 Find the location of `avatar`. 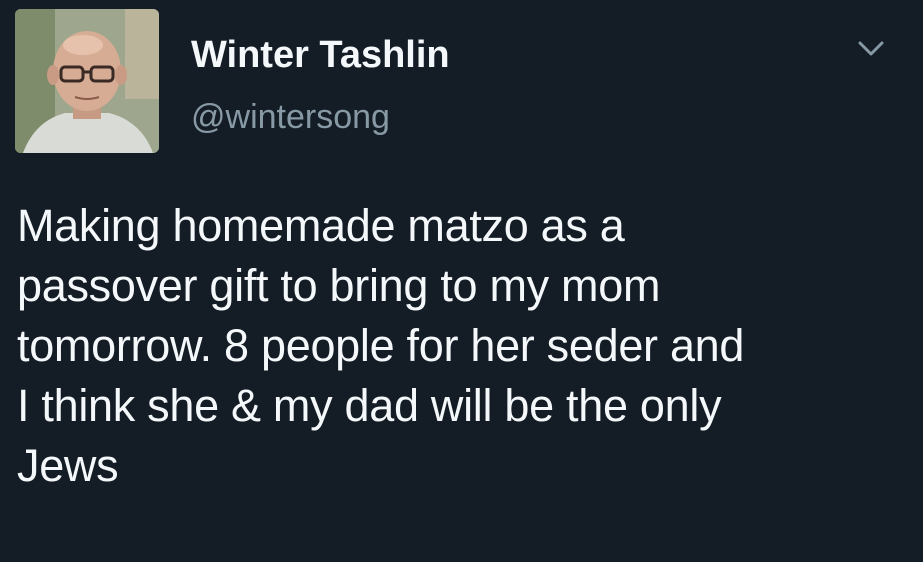

avatar is located at coordinates (87, 81).